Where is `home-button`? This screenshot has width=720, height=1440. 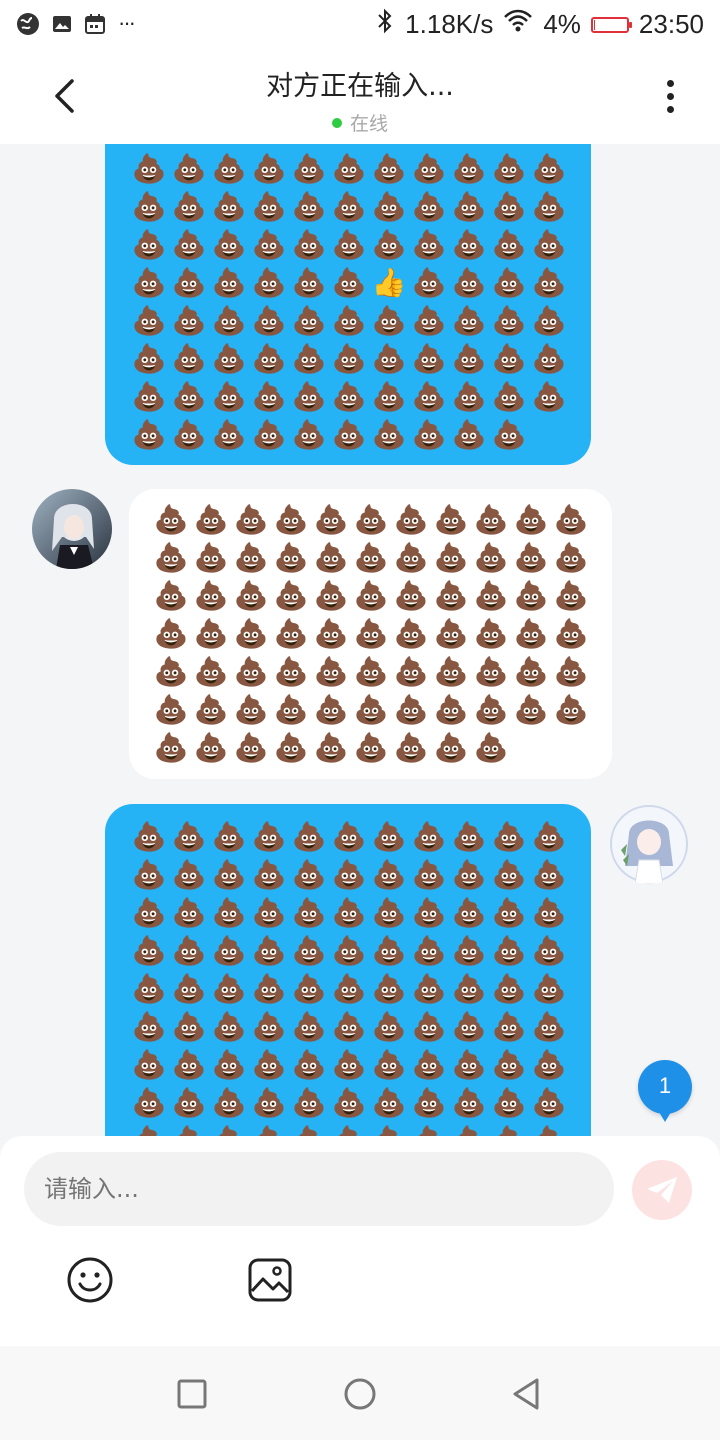
home-button is located at coordinates (360, 1394).